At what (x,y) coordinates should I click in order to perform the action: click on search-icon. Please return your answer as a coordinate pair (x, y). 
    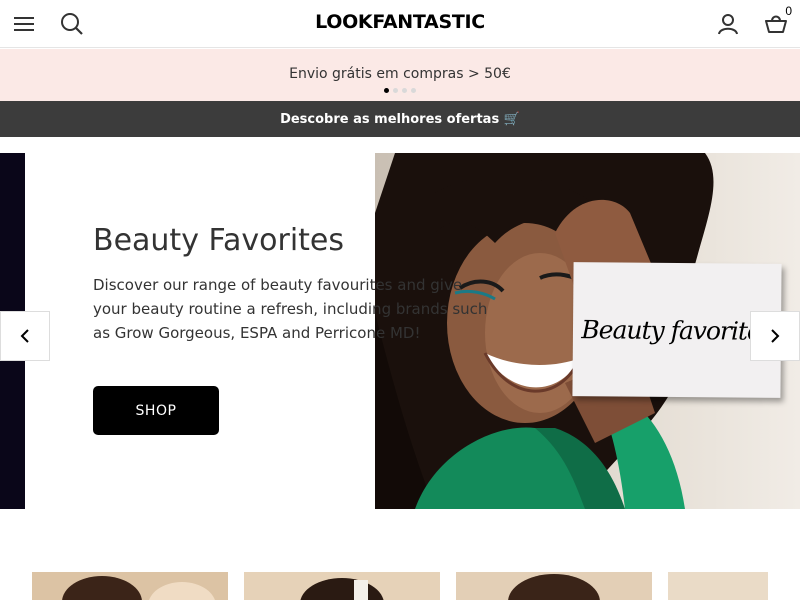
    Looking at the image, I should click on (72, 24).